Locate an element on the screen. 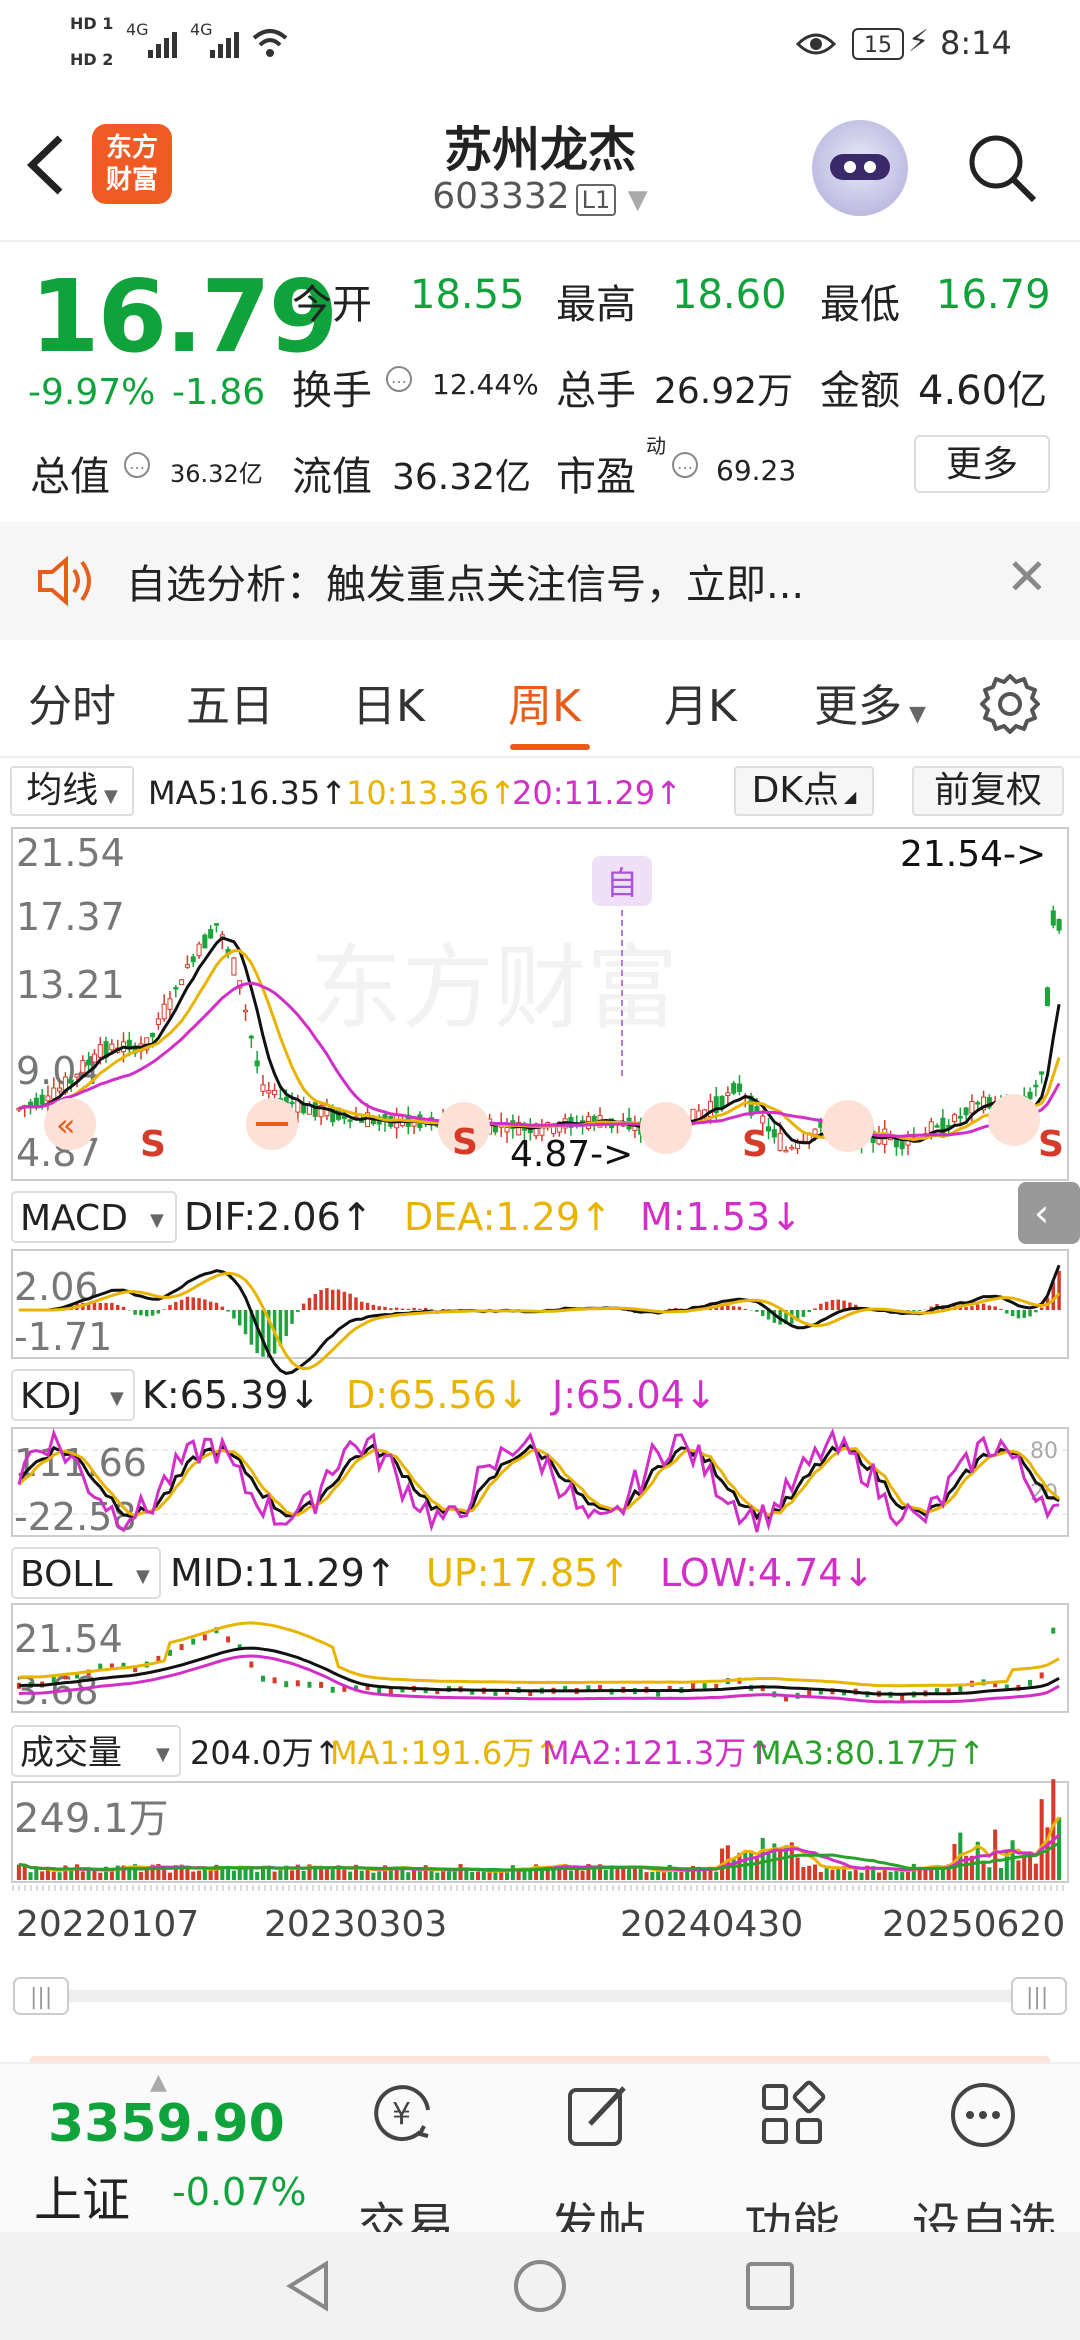 This screenshot has height=2340, width=1080. tab-monthly-k: 月K is located at coordinates (700, 702).